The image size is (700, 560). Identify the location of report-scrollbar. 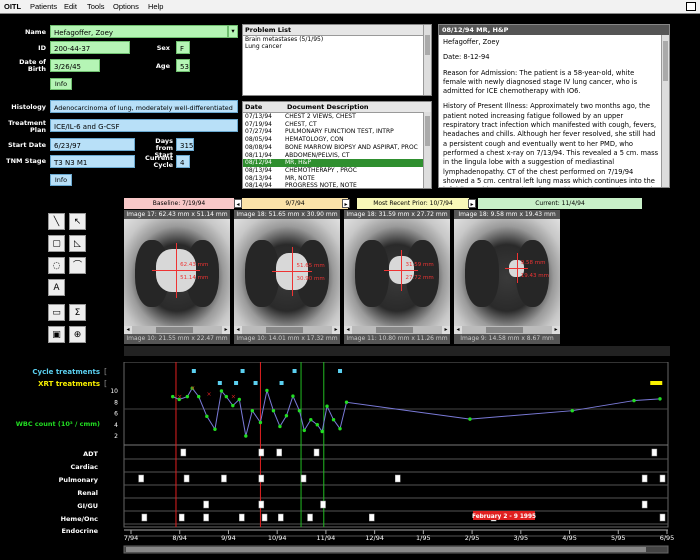
(665, 111).